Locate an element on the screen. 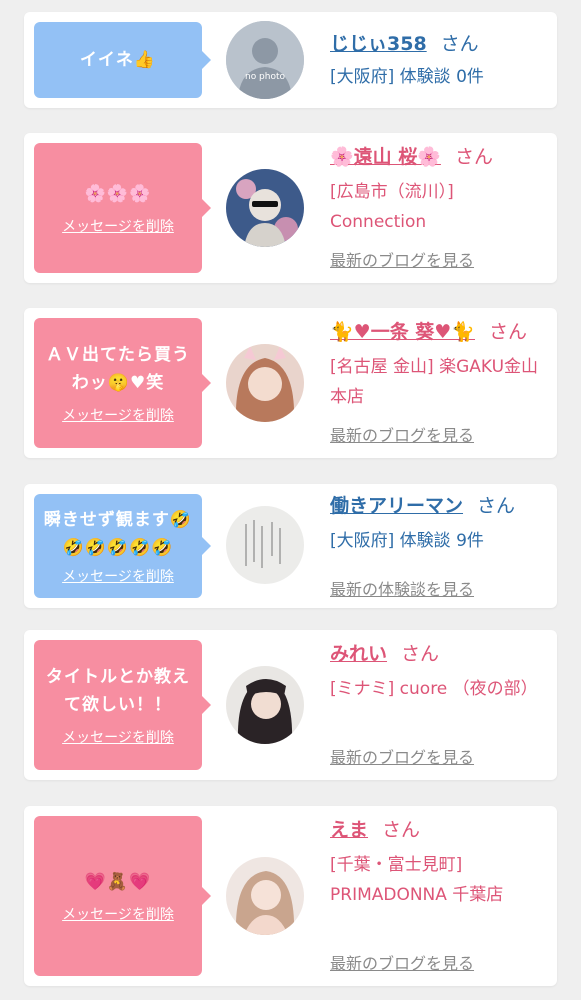 This screenshot has width=581, height=1000. latest-review-link: 最新の体験談を見る is located at coordinates (402, 588).